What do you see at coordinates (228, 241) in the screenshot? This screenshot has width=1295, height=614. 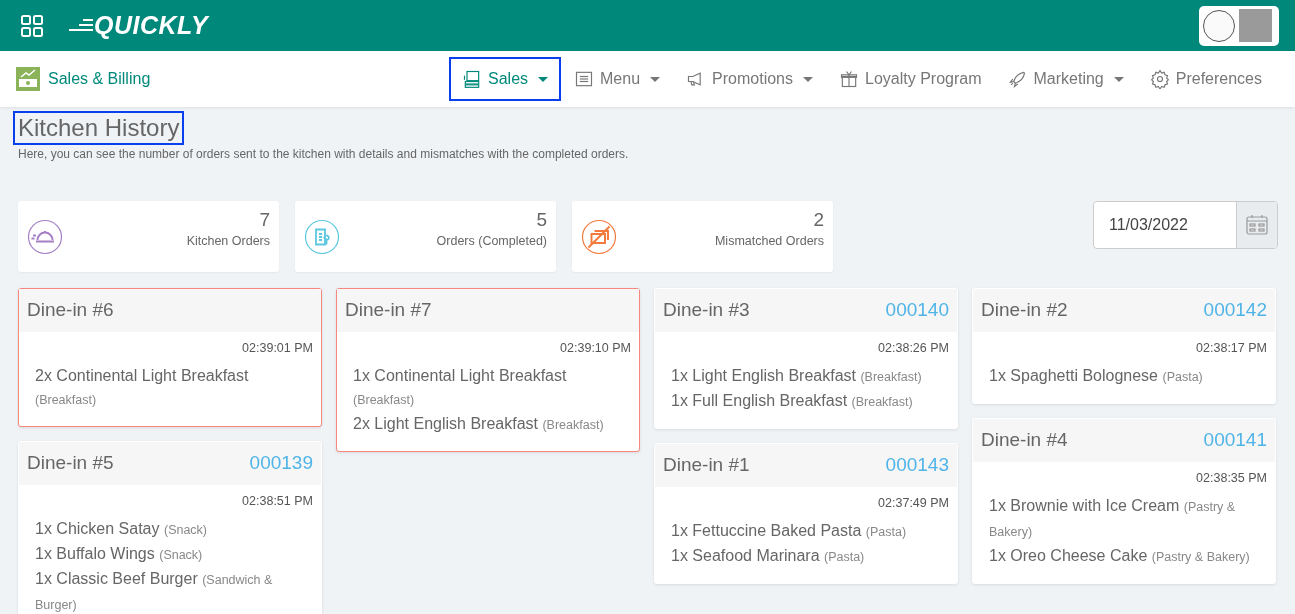 I see `stat-label: Kitchen Orders` at bounding box center [228, 241].